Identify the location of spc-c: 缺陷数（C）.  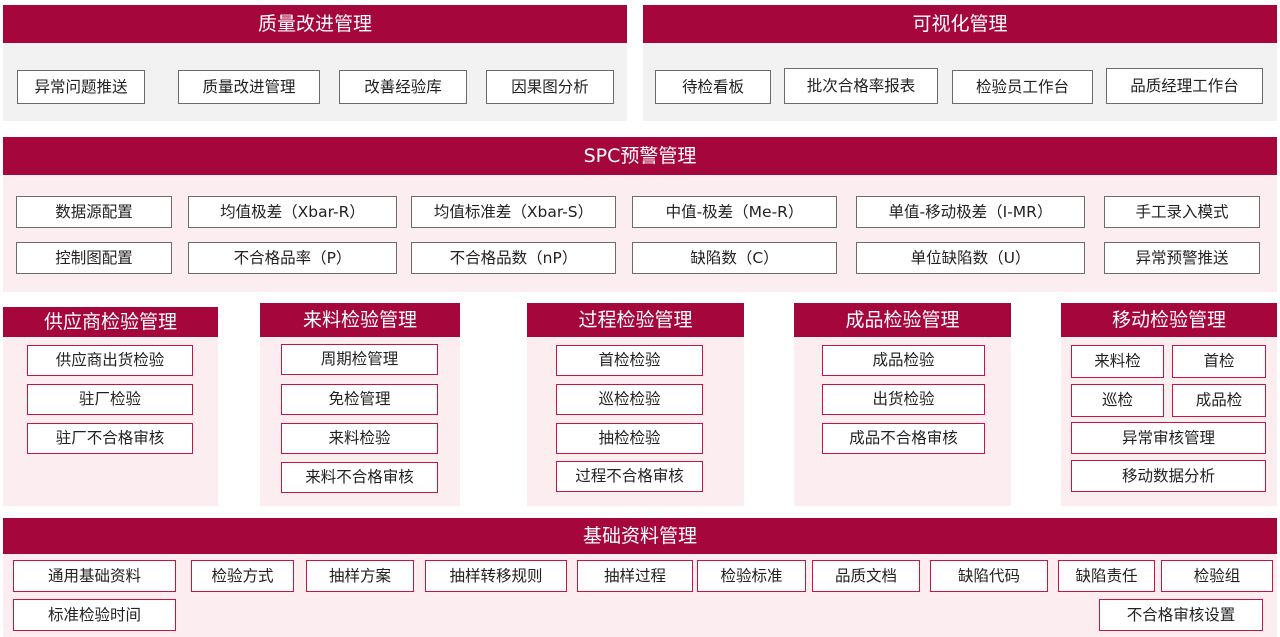
(734, 258).